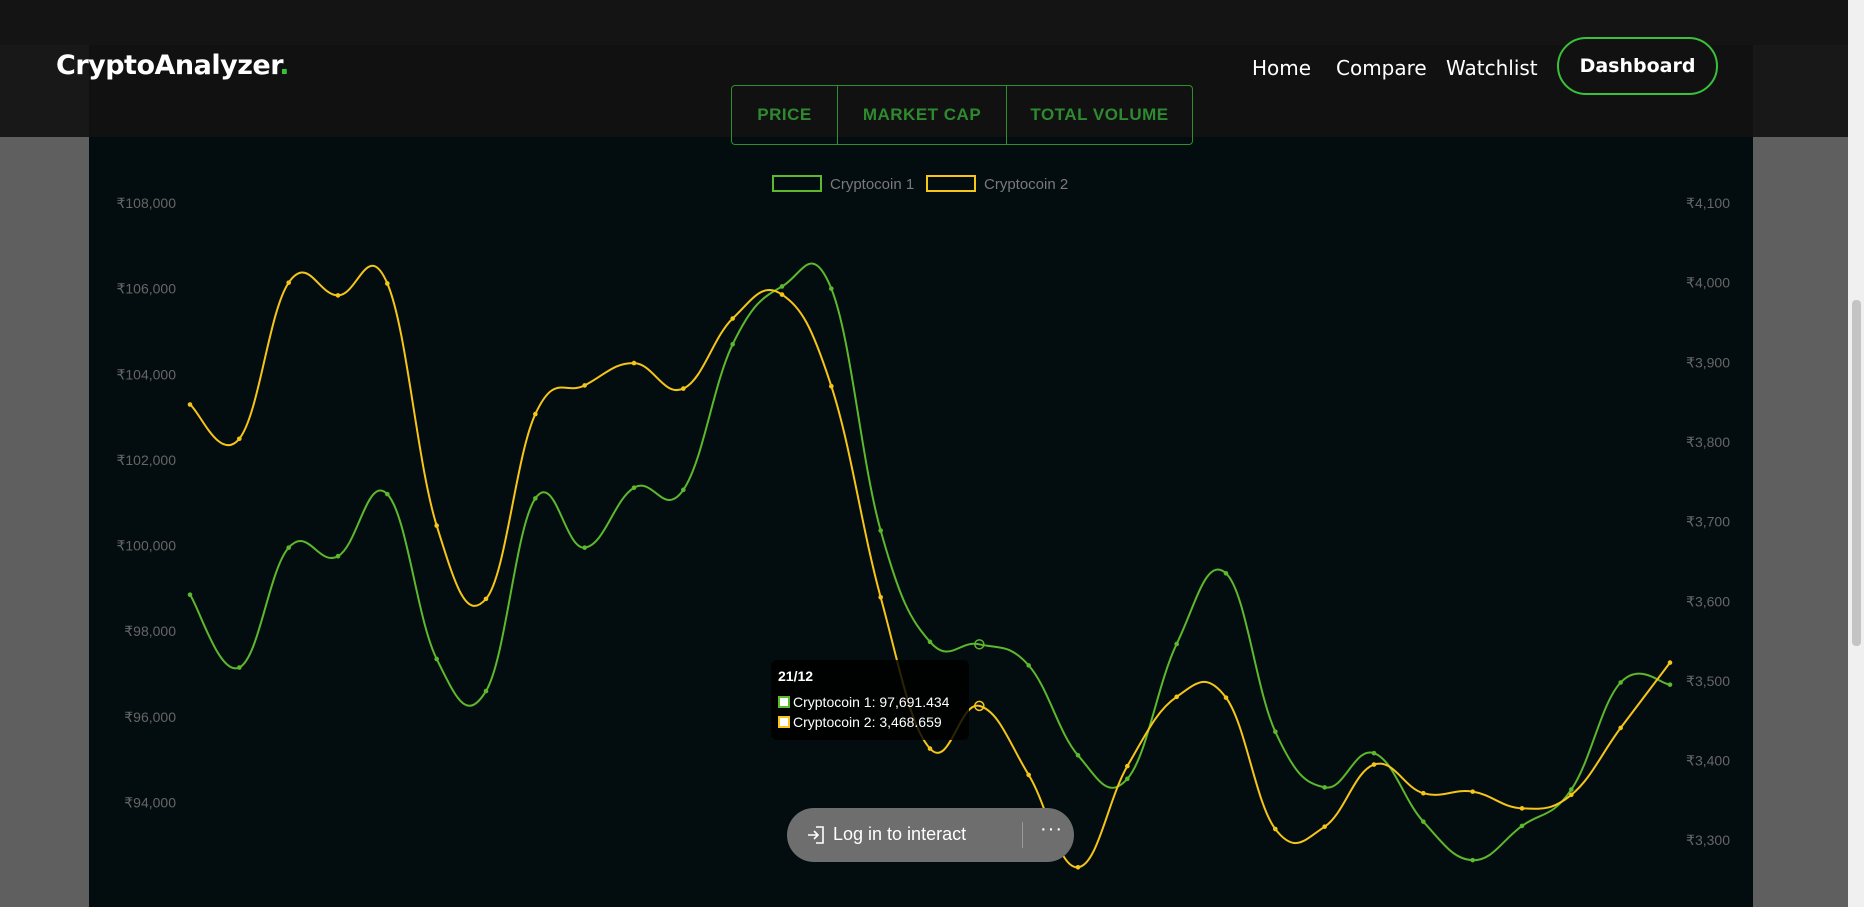 The image size is (1864, 907). I want to click on toggle-price: PRICE, so click(785, 115).